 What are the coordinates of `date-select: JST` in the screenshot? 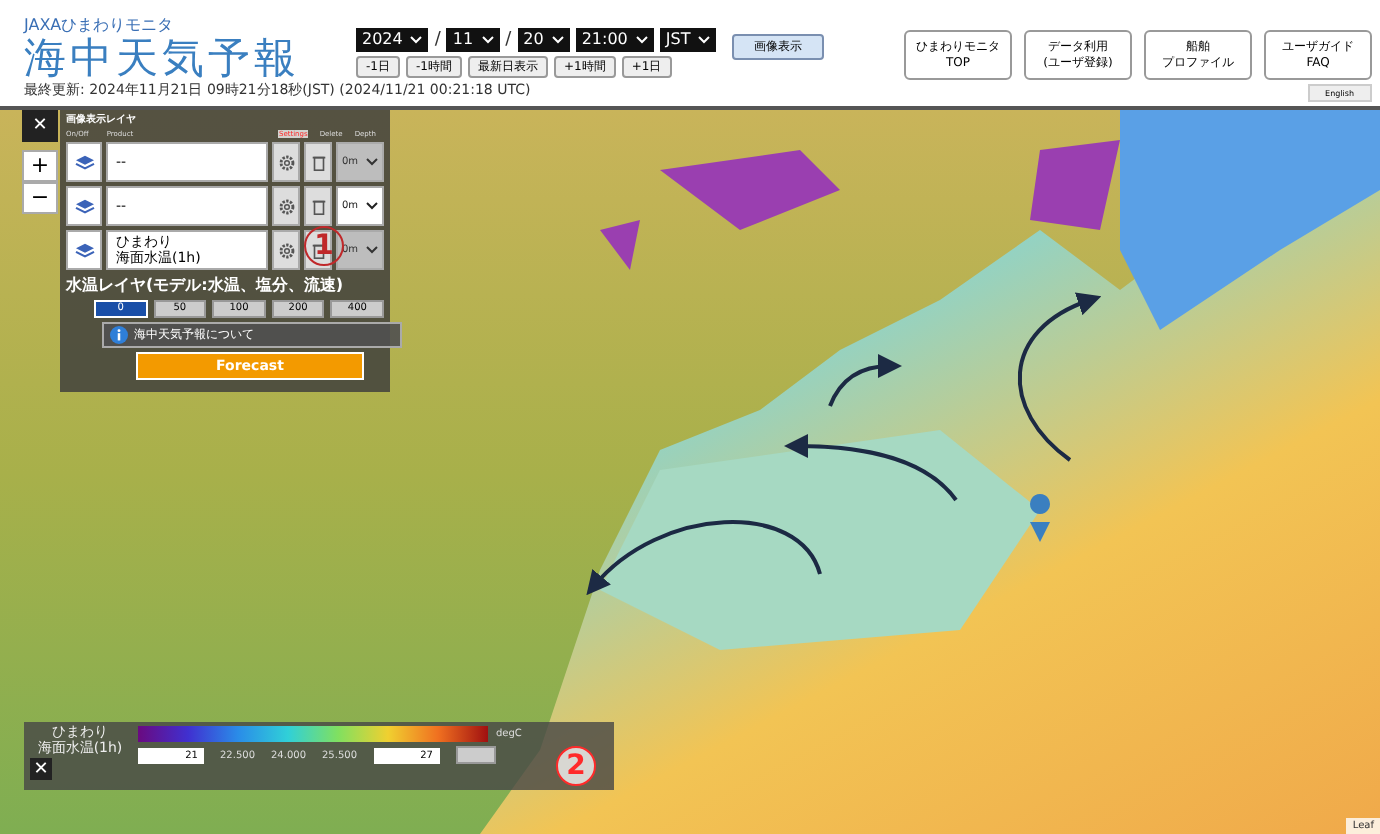 It's located at (688, 40).